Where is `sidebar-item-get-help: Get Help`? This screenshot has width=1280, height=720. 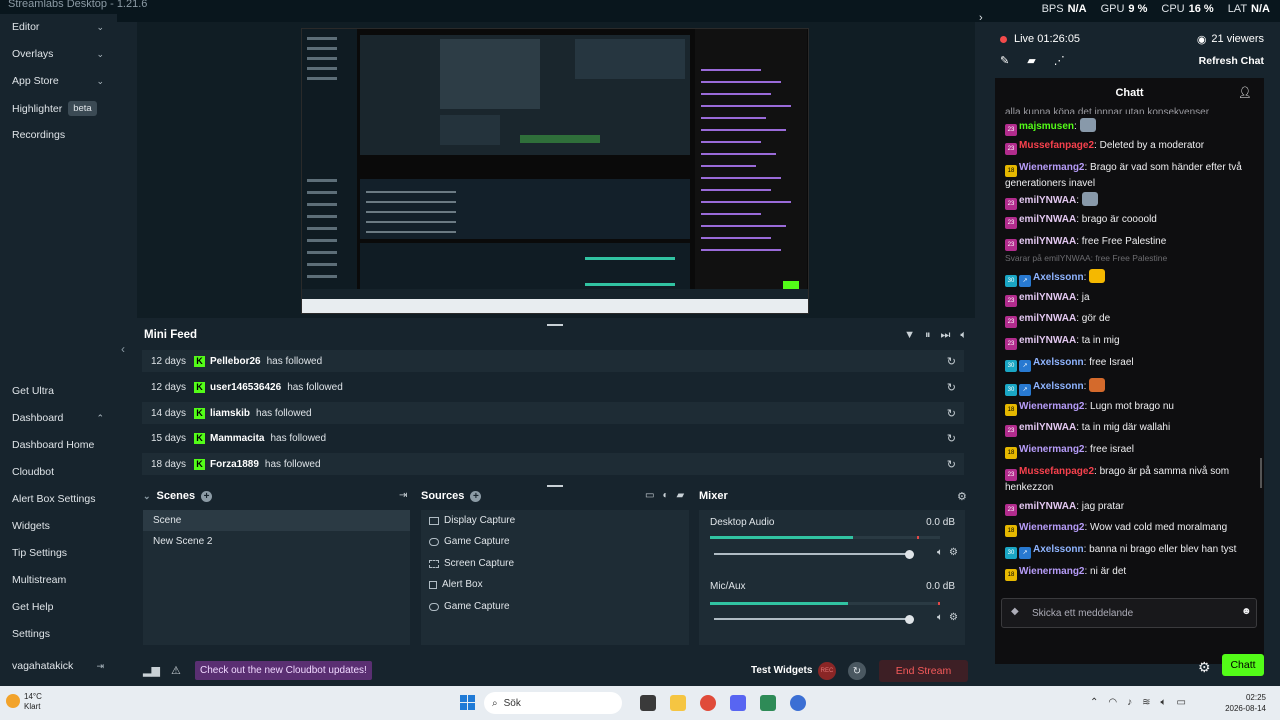
sidebar-item-get-help: Get Help is located at coordinates (32, 607).